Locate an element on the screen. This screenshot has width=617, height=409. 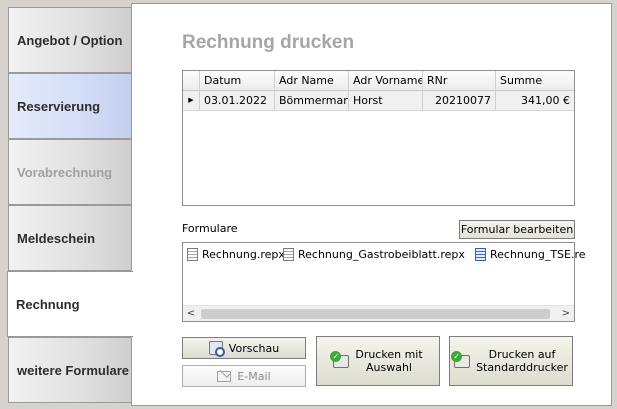
scroll-thumb is located at coordinates (375, 314).